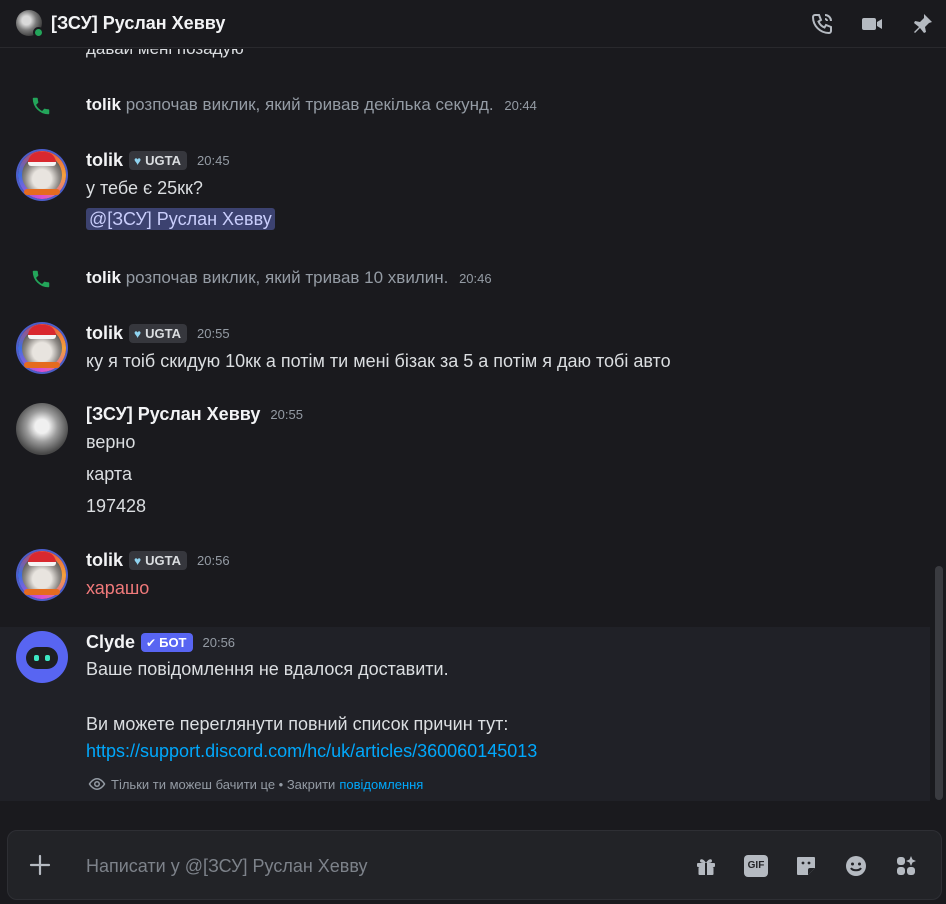 The width and height of the screenshot is (946, 904). What do you see at coordinates (872, 24) in the screenshot?
I see `video-call-icon` at bounding box center [872, 24].